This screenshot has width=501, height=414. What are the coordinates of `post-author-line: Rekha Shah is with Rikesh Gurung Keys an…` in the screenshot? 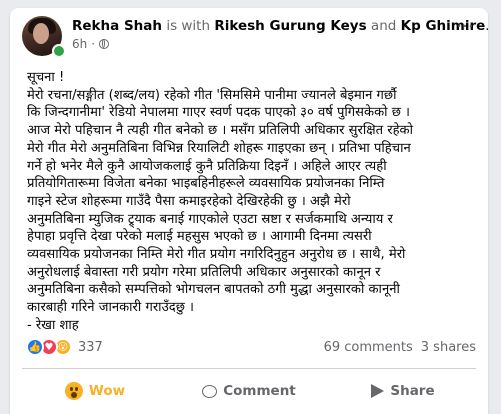 It's located at (280, 26).